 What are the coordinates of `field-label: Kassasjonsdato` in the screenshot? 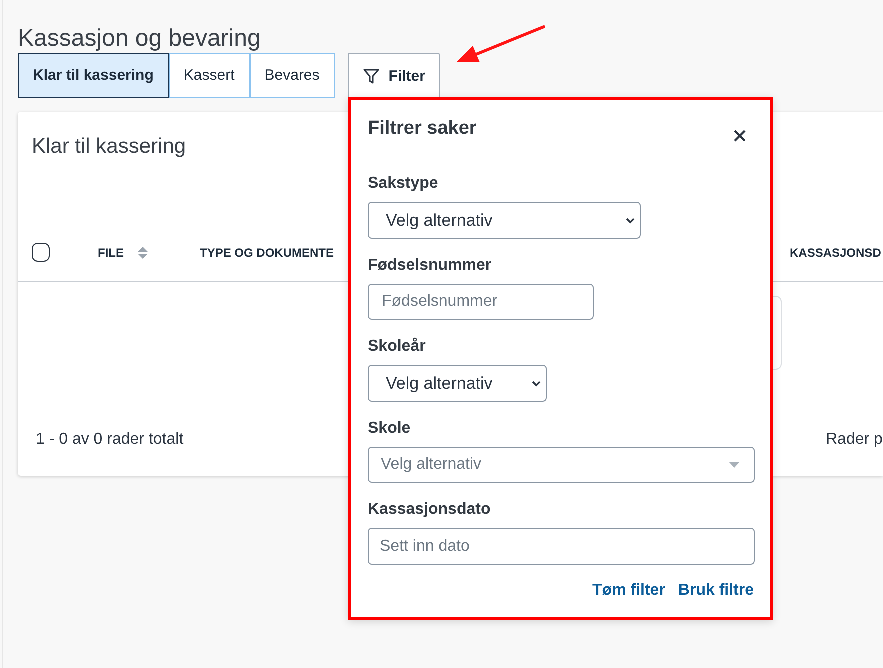 It's located at (429, 510).